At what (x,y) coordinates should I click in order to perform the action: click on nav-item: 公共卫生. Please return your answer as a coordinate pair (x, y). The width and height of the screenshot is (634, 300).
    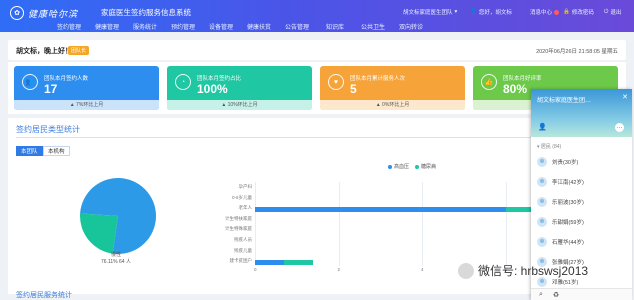
    Looking at the image, I should click on (373, 26).